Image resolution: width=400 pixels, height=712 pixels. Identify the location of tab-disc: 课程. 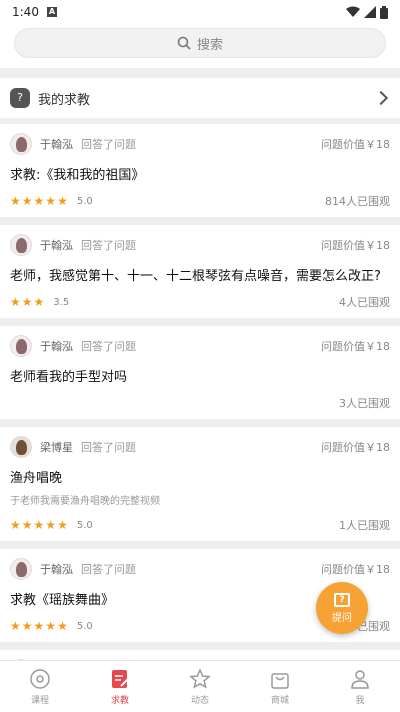
(40, 686).